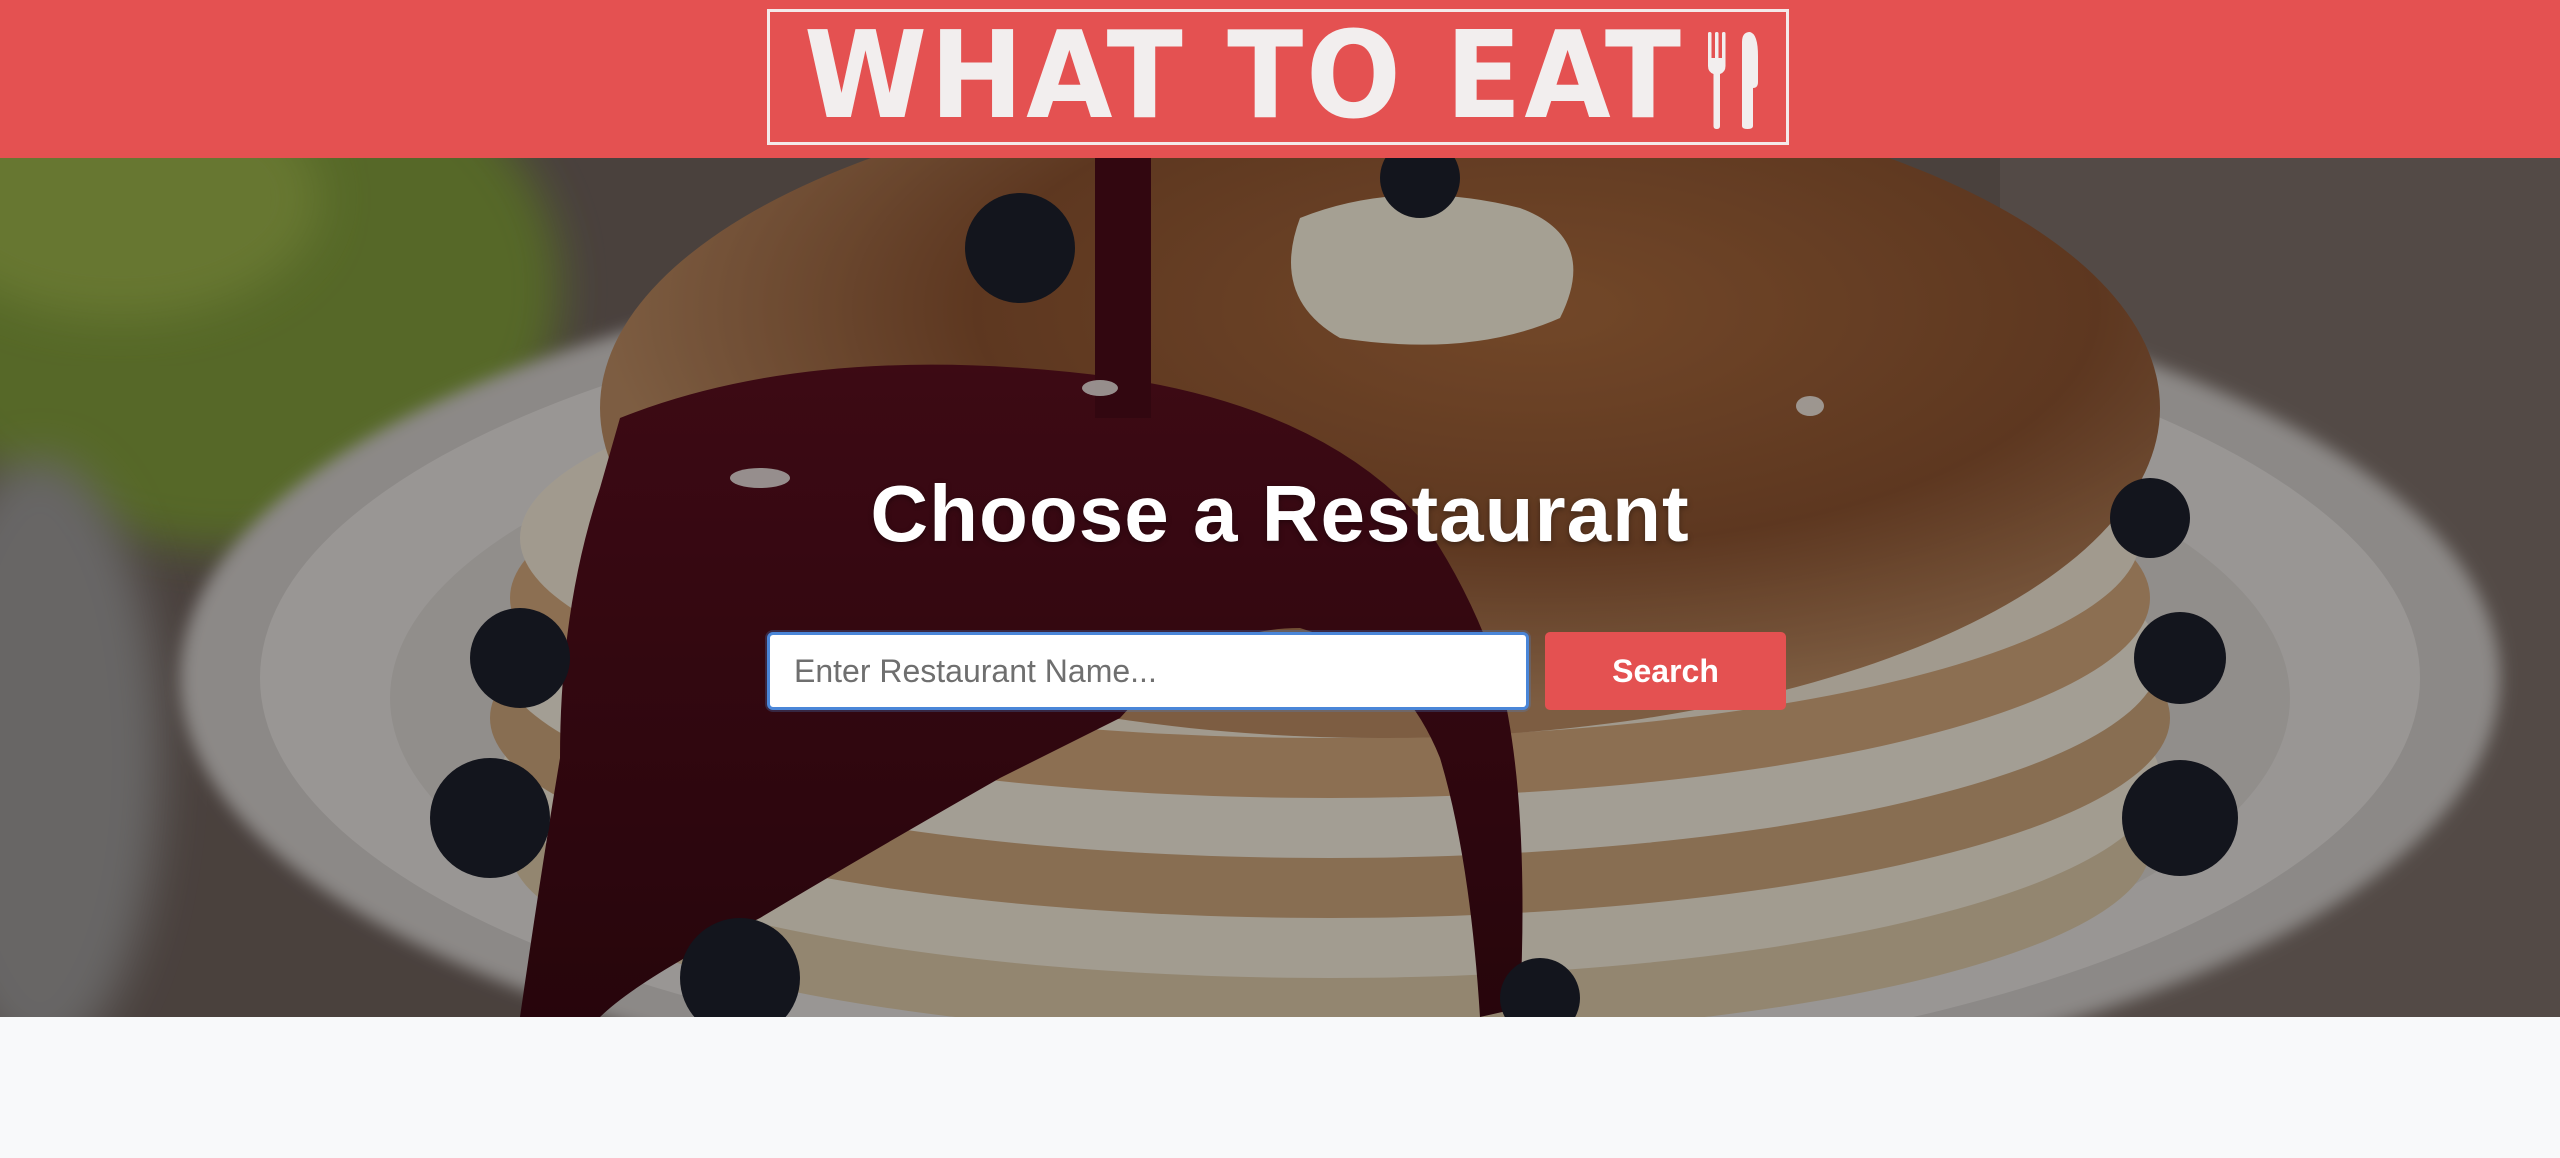 The width and height of the screenshot is (2560, 1158). I want to click on search-form: Search, so click(1276, 671).